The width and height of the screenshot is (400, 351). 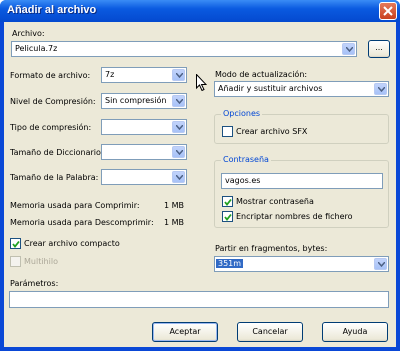 What do you see at coordinates (75, 205) in the screenshot?
I see `memory-compress-label: Memoria usada para Comprimir:` at bounding box center [75, 205].